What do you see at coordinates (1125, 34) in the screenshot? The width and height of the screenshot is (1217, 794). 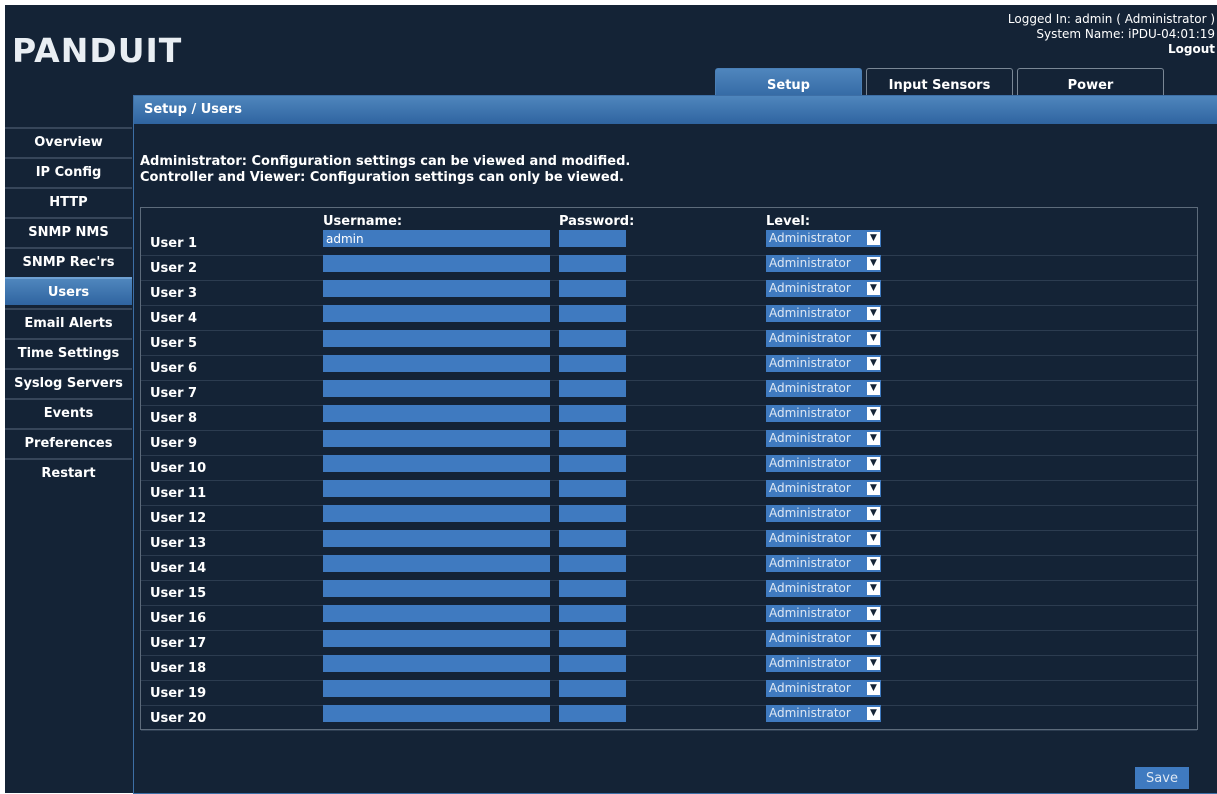 I see `system-name-text: System Name: iPDU-04:01:19` at bounding box center [1125, 34].